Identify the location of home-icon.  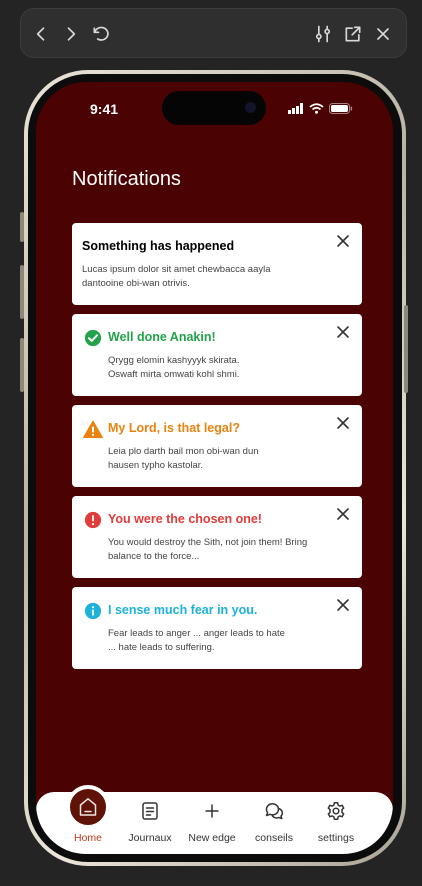
(88, 807).